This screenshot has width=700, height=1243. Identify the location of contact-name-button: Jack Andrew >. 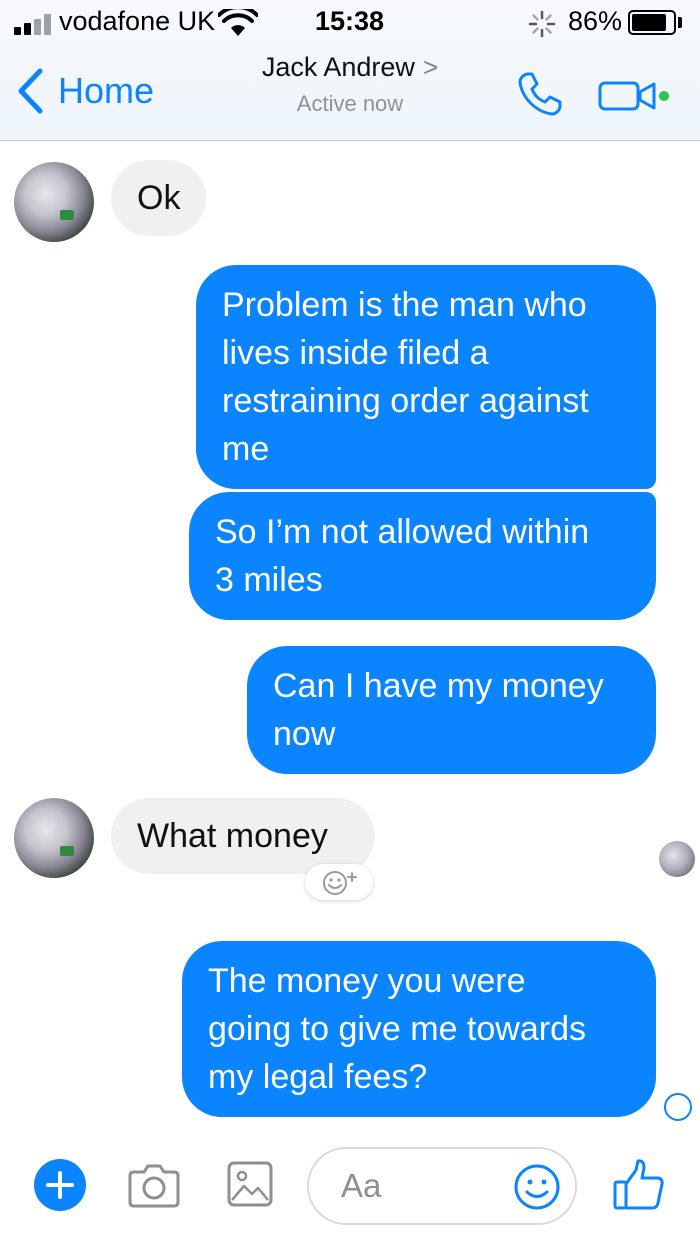
(350, 67).